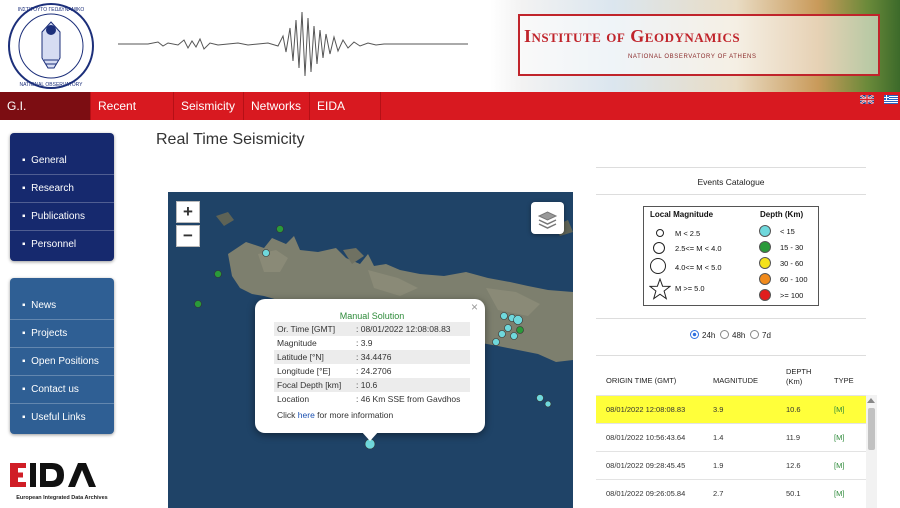  Describe the element at coordinates (782, 214) in the screenshot. I see `legend-depth-title: Depth (Km)` at that location.